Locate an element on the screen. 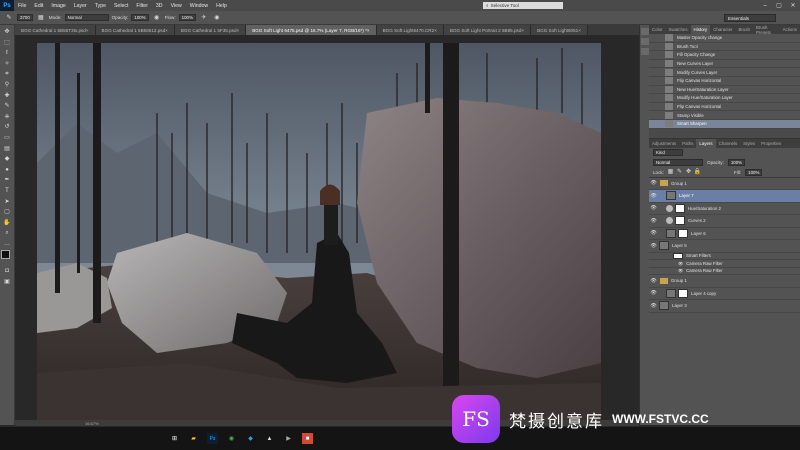 The image size is (800, 450). panel-tab-styles: Styles is located at coordinates (749, 143).